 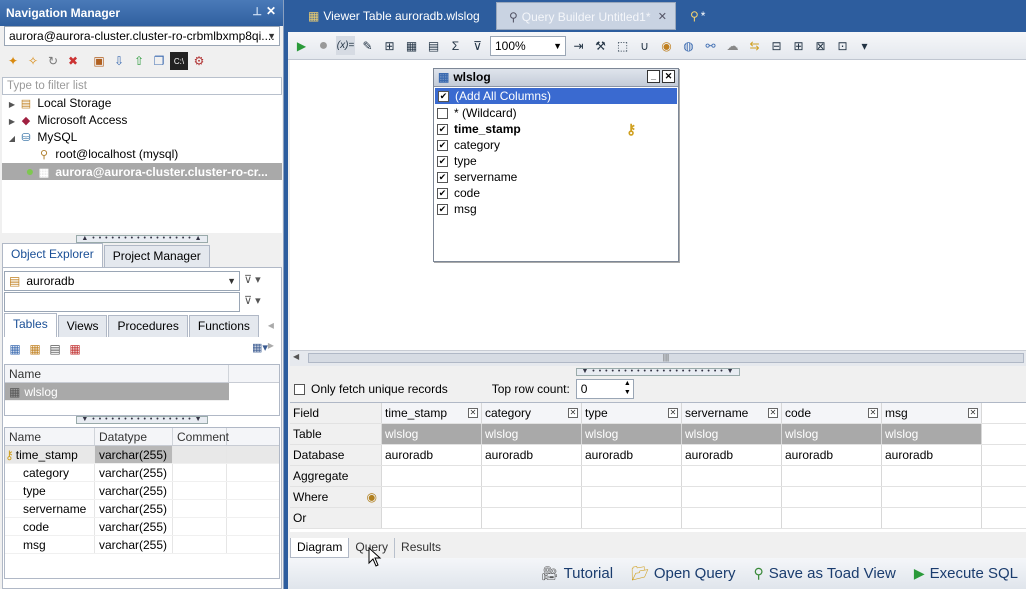 I want to click on tab-query-builder: ⚲ Query Builder Untitled1* ✕, so click(x=586, y=16).